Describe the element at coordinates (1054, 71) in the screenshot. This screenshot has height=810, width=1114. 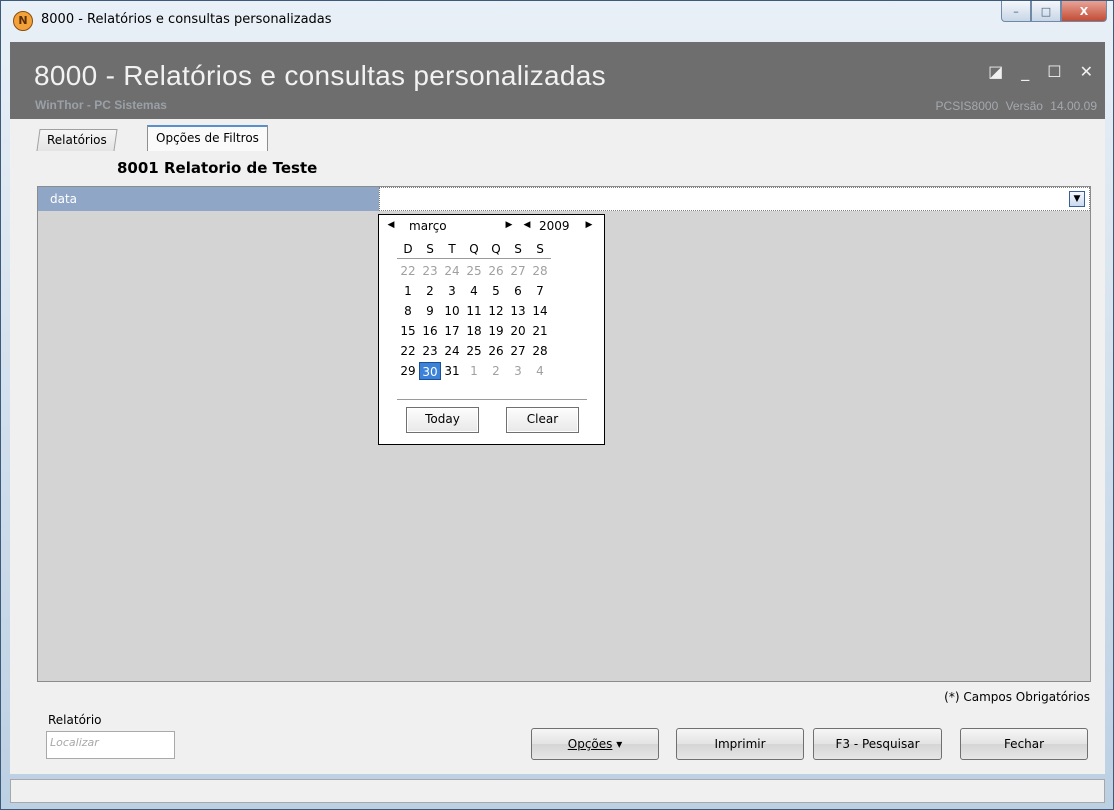
I see `header-maximize-icon: ☐` at that location.